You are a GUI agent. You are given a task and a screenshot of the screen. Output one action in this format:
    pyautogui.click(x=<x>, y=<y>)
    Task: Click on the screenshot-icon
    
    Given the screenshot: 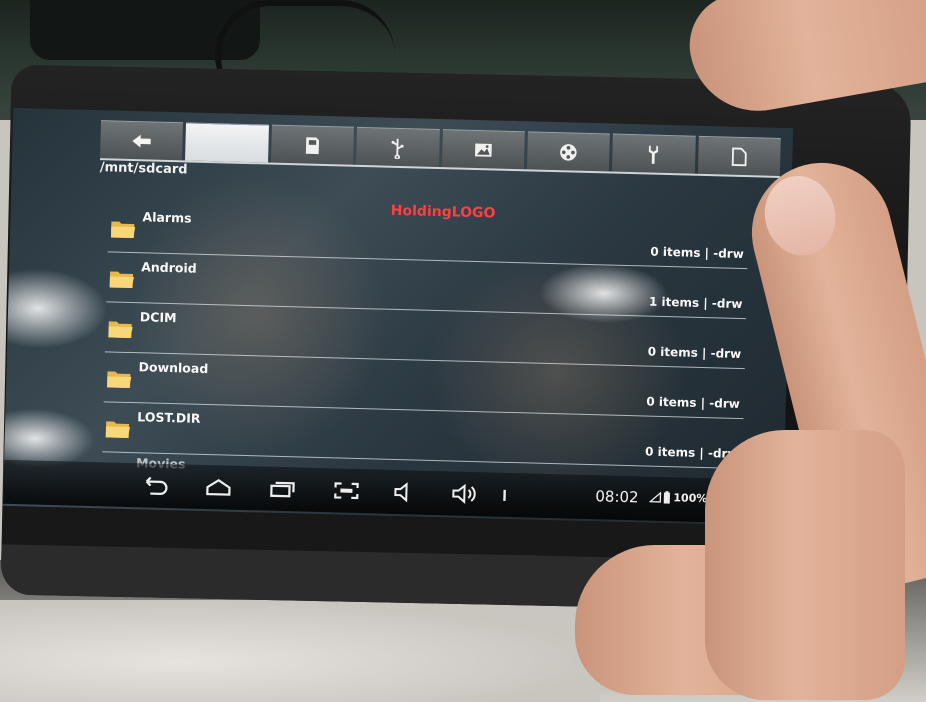 What is the action you would take?
    pyautogui.click(x=346, y=491)
    